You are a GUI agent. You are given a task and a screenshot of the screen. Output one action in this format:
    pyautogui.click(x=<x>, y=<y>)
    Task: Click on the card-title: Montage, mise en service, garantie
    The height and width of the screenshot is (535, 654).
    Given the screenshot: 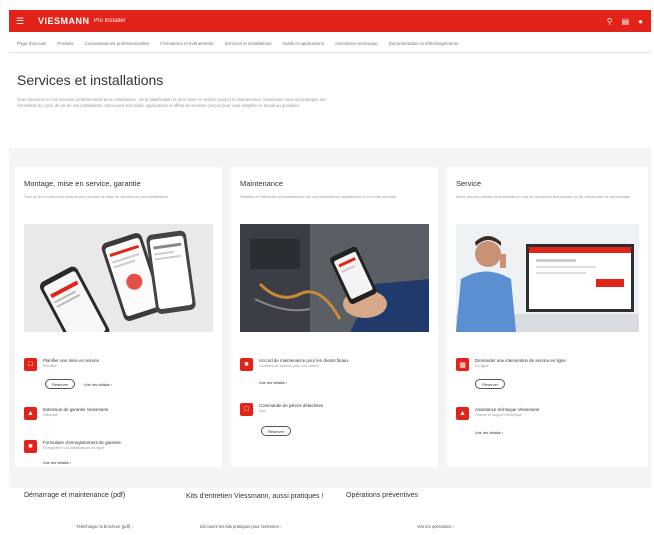 What is the action you would take?
    pyautogui.click(x=82, y=183)
    